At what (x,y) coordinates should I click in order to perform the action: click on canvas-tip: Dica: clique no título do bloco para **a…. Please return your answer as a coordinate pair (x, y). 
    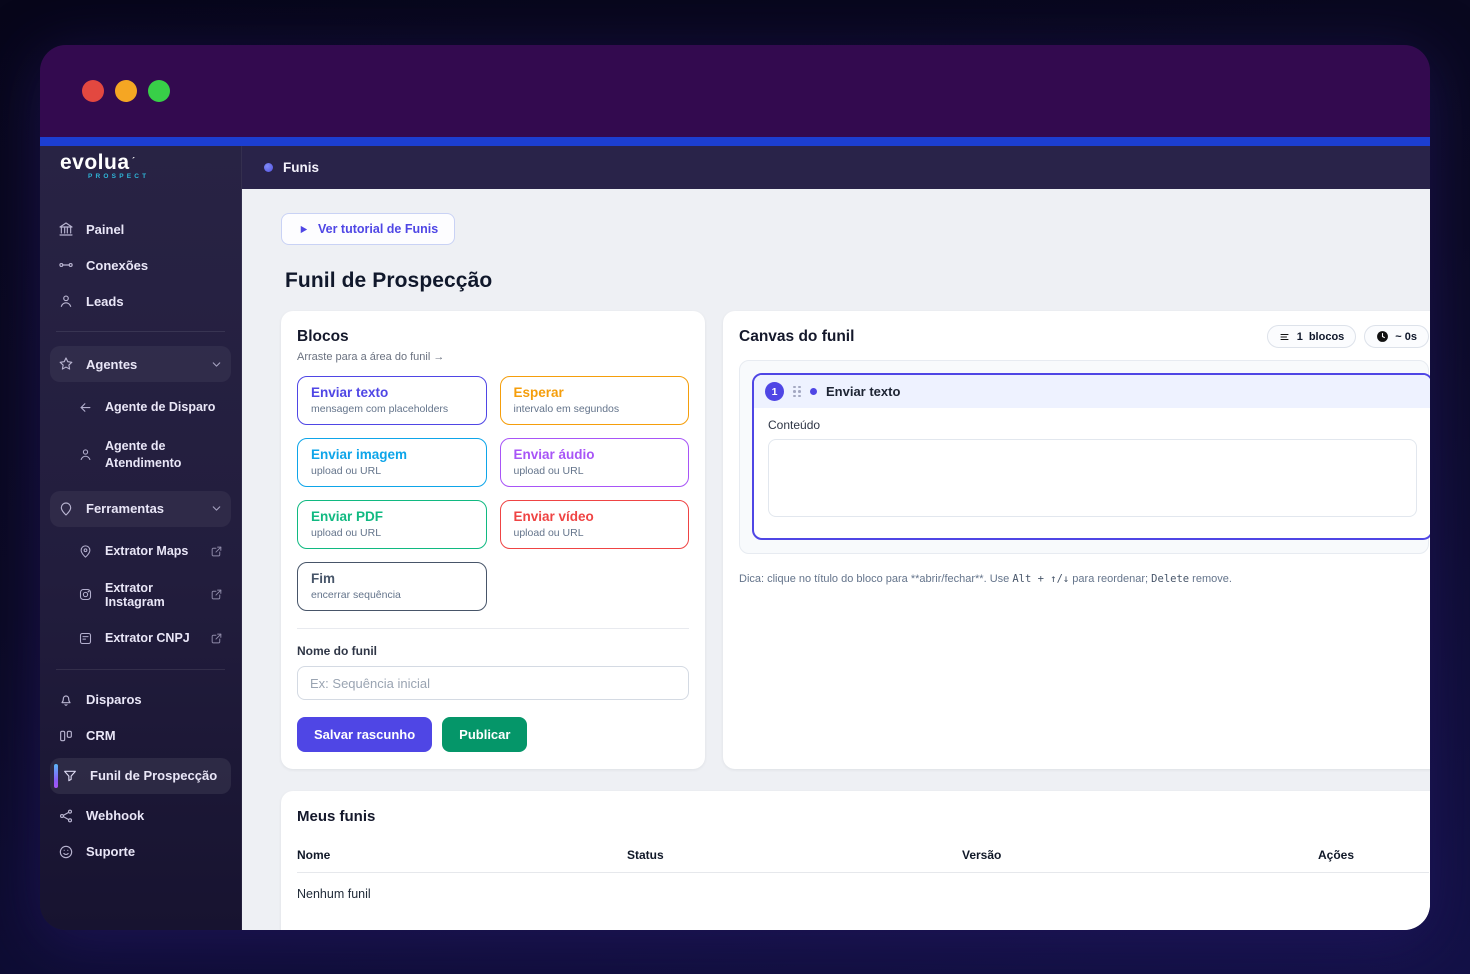
    Looking at the image, I should click on (985, 579).